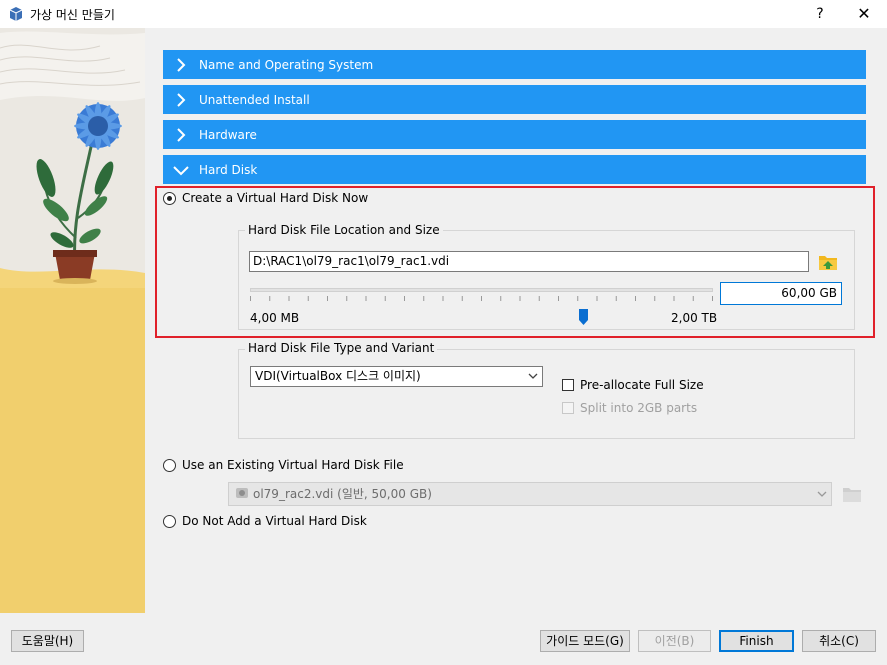 This screenshot has height=665, width=887. Describe the element at coordinates (820, 14) in the screenshot. I see `help-icon: ?` at that location.